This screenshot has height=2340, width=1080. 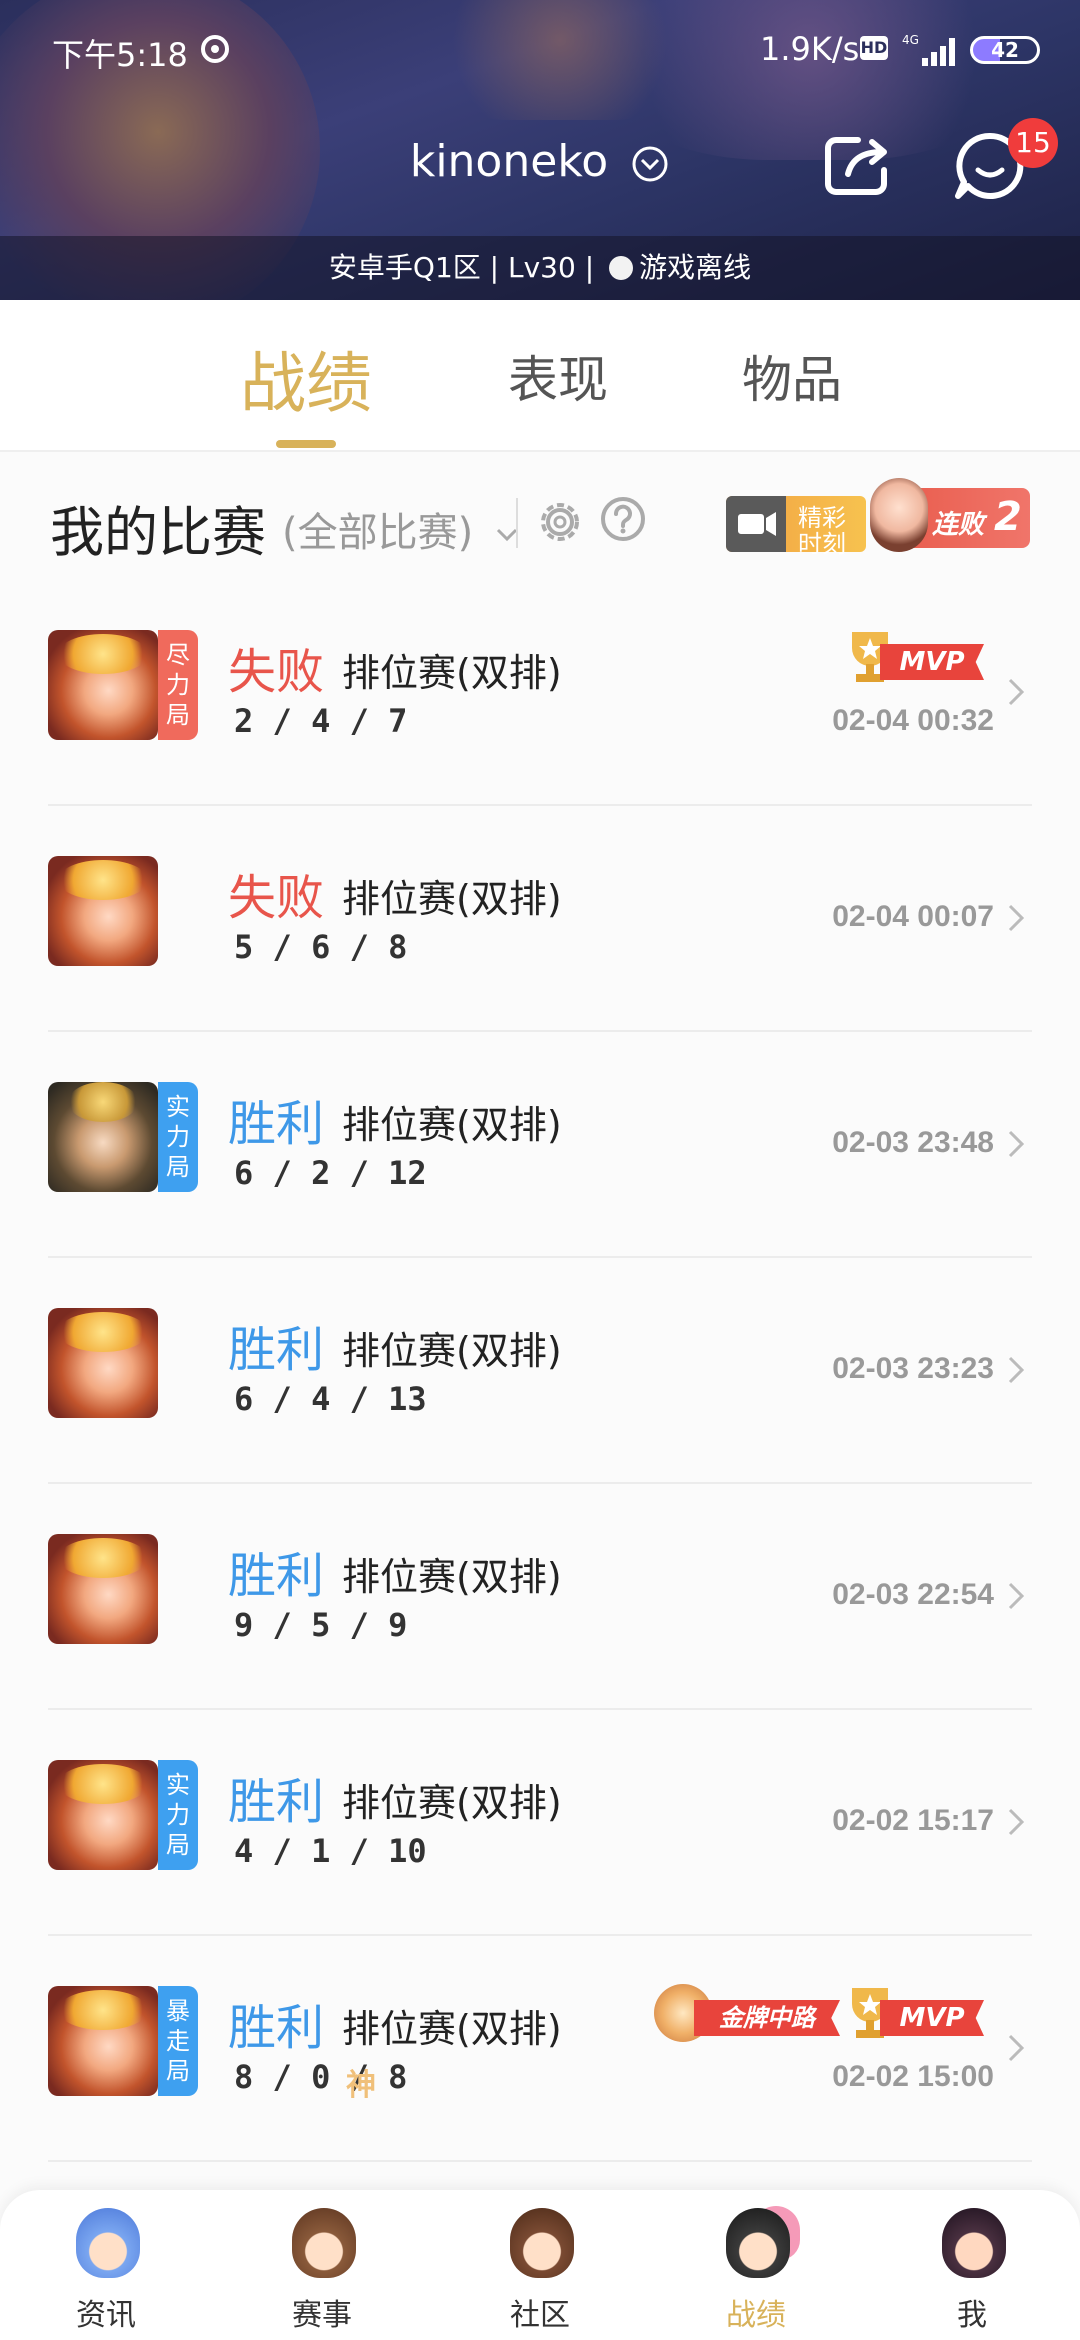 I want to click on legendary-mark: 神, so click(x=361, y=2085).